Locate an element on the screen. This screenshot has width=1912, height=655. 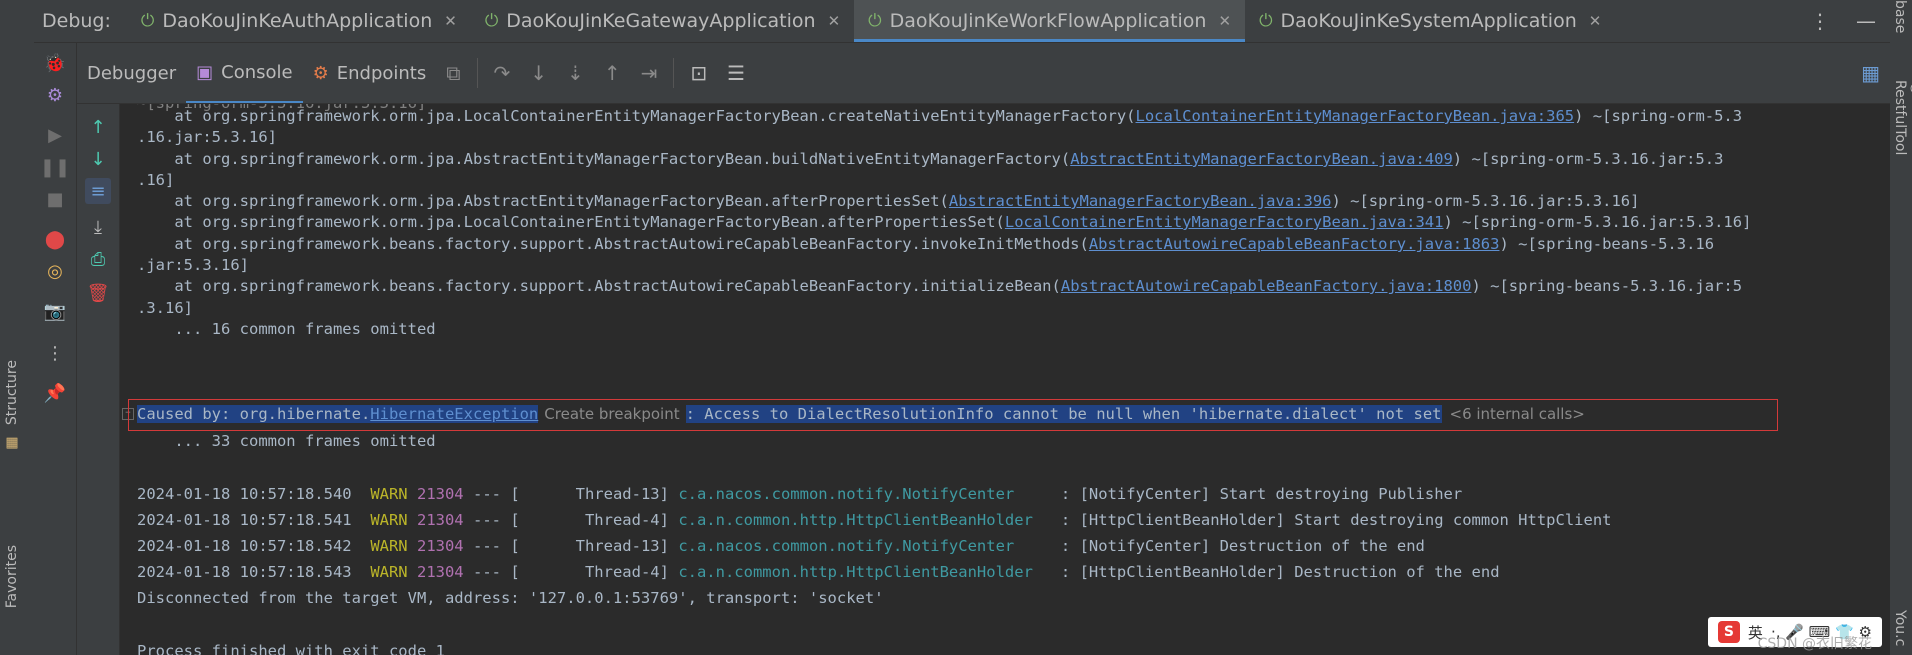
minimize-icon: — is located at coordinates (1866, 21).